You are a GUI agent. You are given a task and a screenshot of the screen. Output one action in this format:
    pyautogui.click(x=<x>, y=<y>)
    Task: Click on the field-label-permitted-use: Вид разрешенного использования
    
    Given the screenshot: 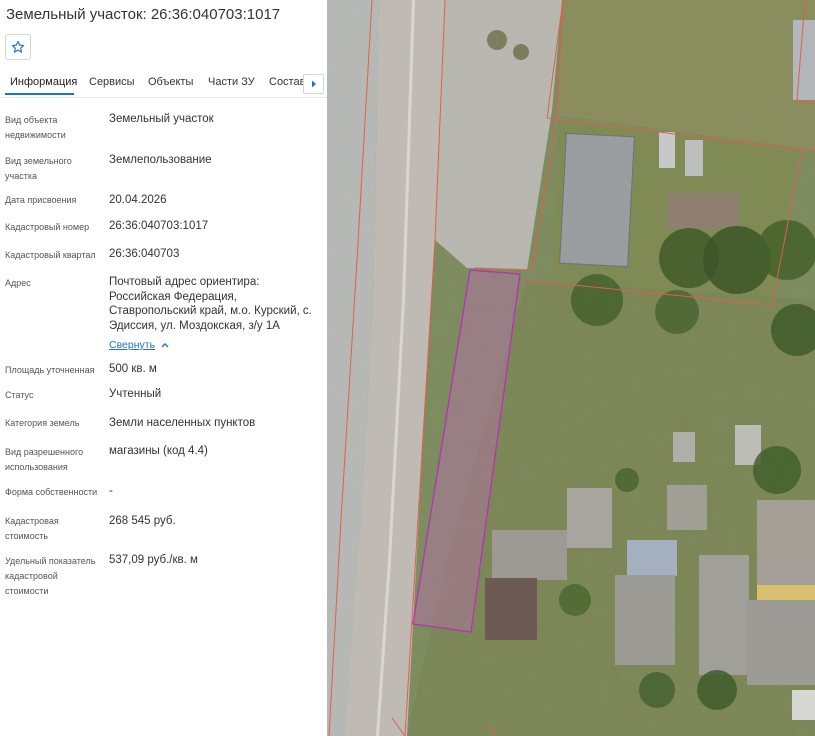 What is the action you would take?
    pyautogui.click(x=44, y=459)
    